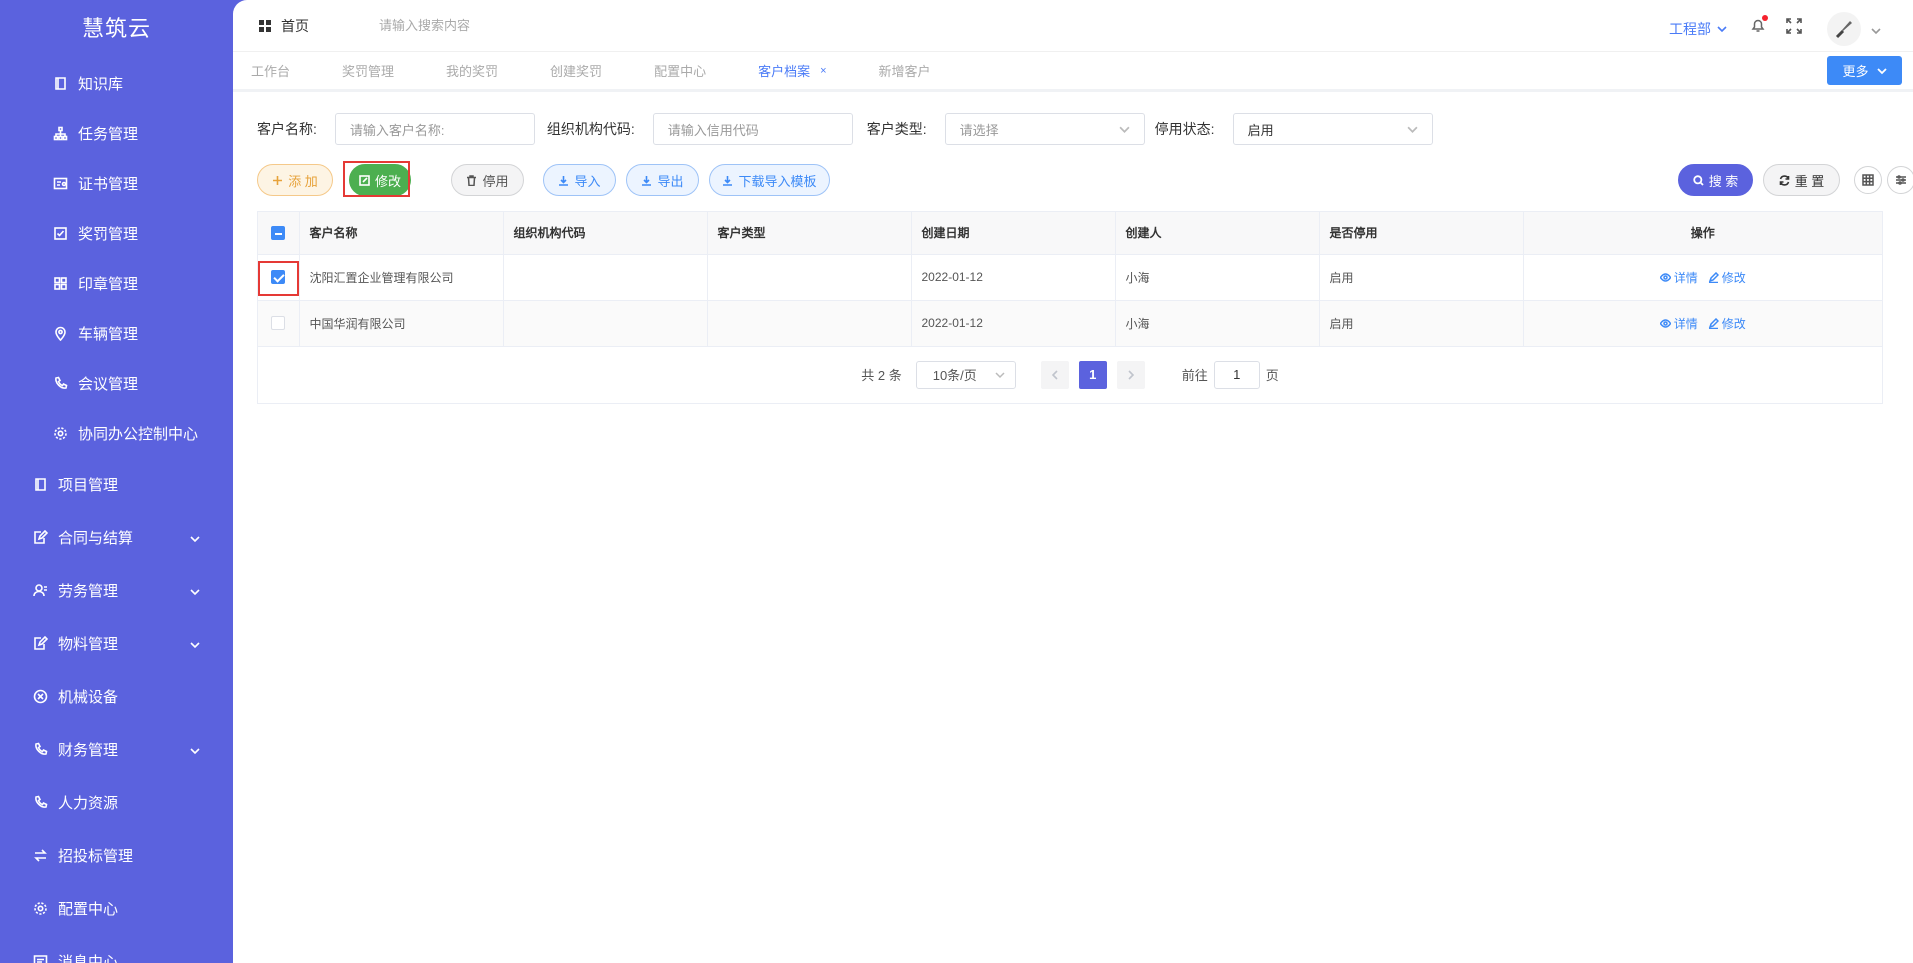 This screenshot has width=1913, height=963. I want to click on edit-doc-icon, so click(40, 644).